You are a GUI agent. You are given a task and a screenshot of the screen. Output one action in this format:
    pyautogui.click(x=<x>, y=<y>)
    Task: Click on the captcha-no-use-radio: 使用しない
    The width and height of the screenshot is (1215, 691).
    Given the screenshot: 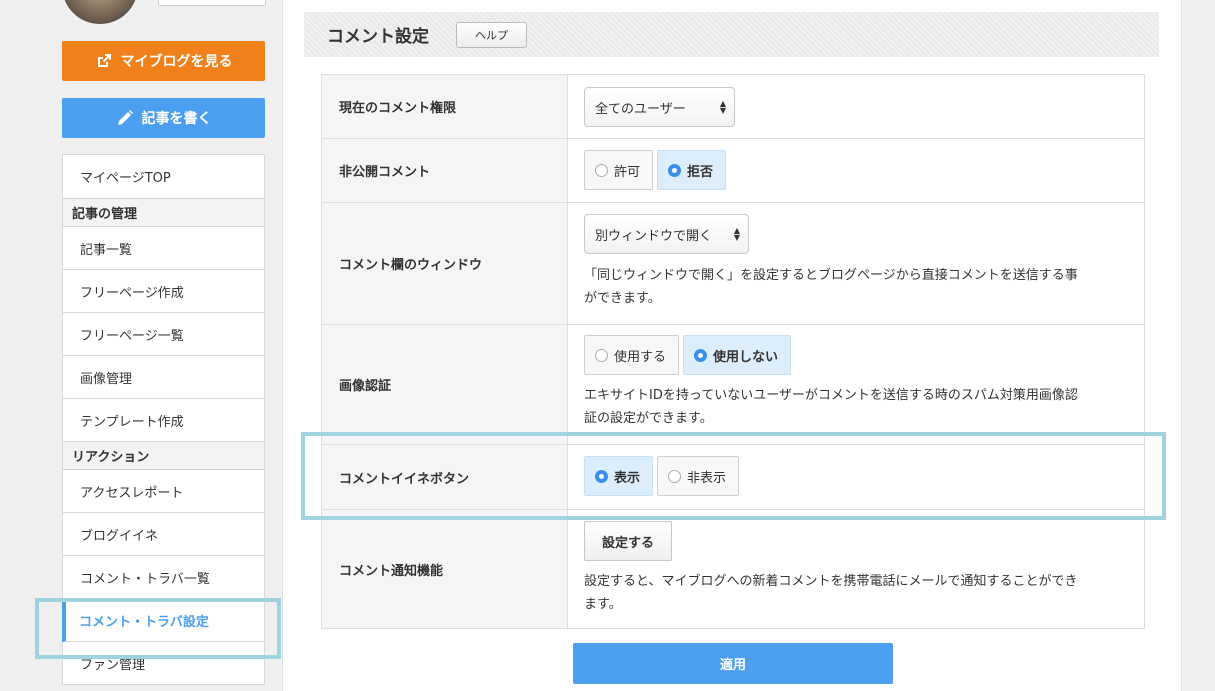 What is the action you would take?
    pyautogui.click(x=737, y=355)
    